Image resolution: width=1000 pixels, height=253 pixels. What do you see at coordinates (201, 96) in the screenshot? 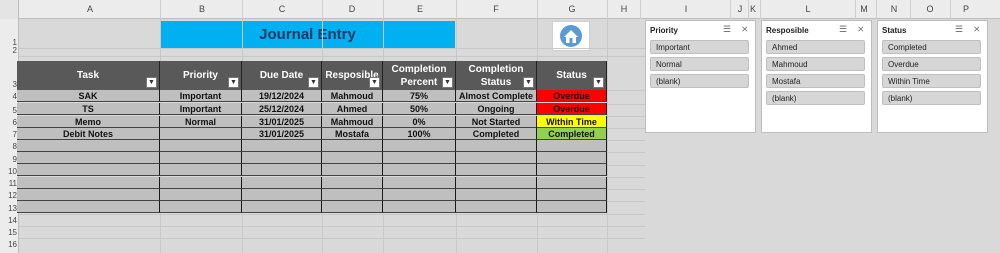
I see `table-cell: Important` at bounding box center [201, 96].